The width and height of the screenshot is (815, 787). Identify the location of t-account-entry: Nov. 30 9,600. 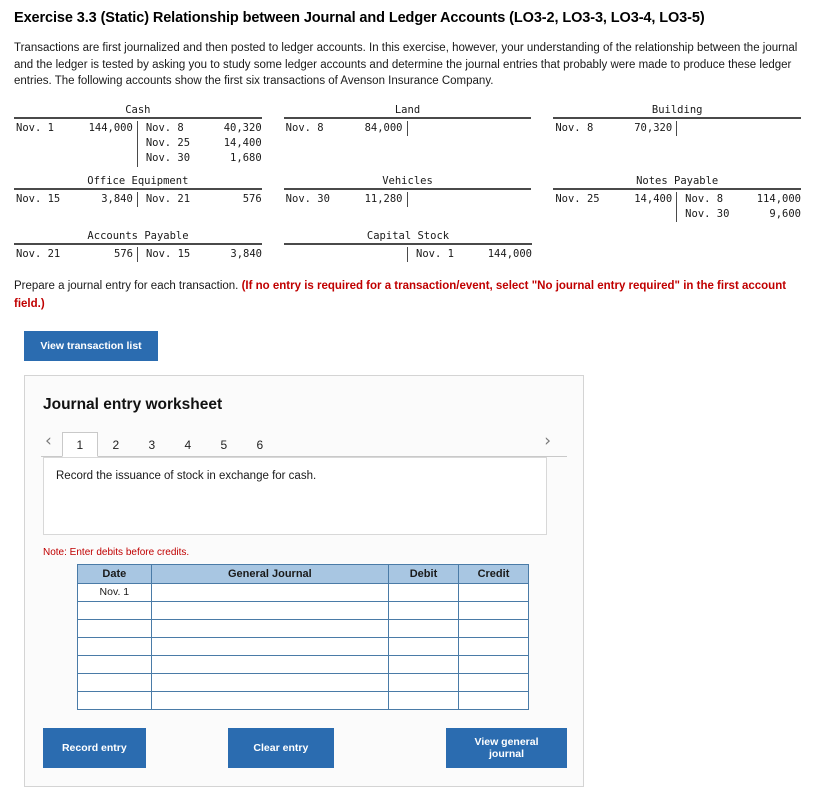
(742, 214).